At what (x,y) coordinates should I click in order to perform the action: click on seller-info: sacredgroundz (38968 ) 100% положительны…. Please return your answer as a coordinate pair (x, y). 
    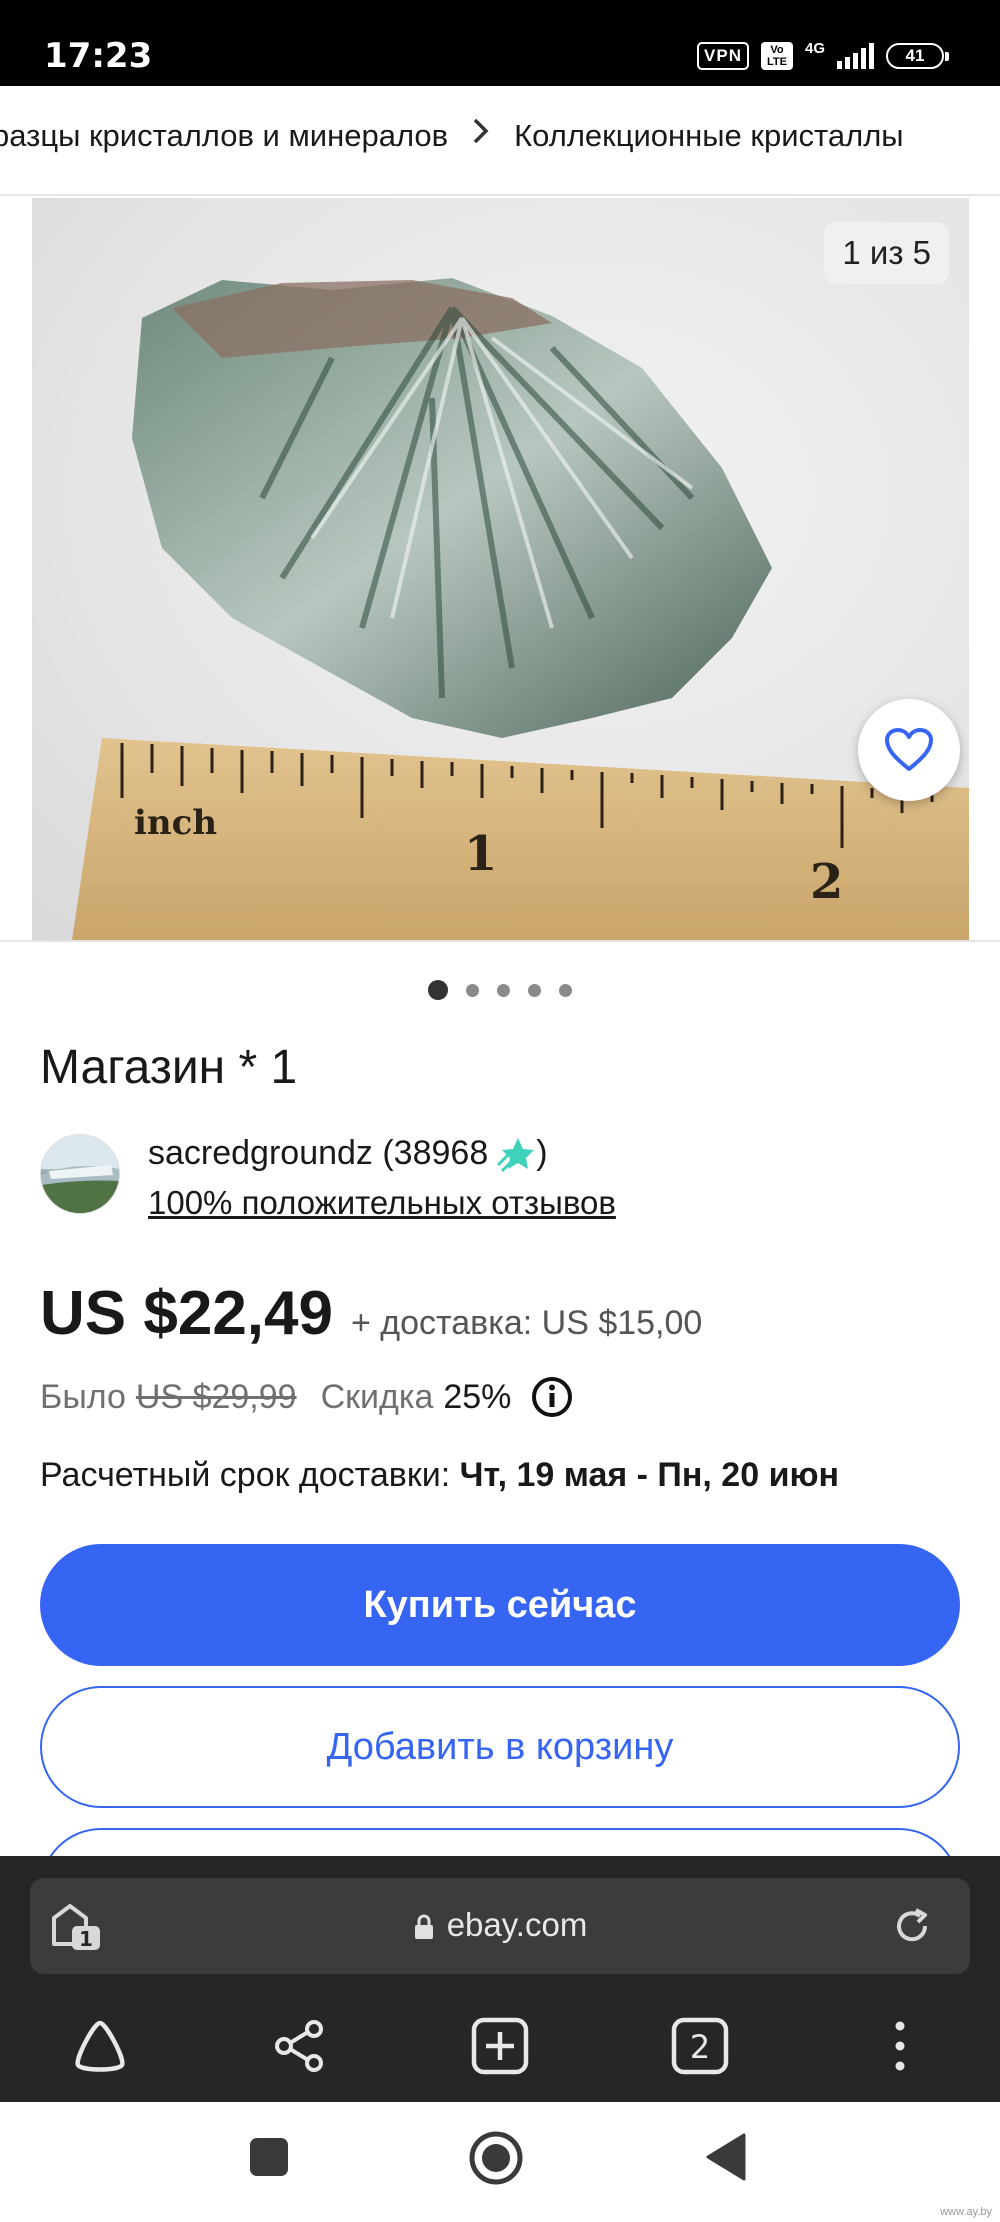
    Looking at the image, I should click on (500, 1182).